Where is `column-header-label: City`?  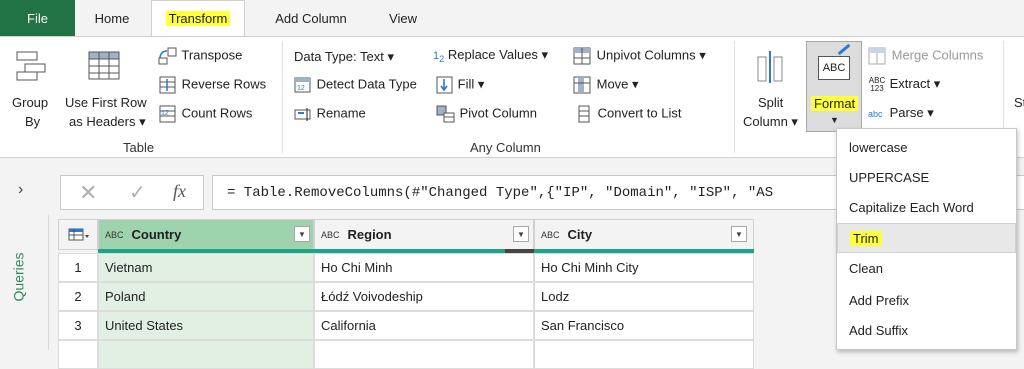
column-header-label: City is located at coordinates (580, 234).